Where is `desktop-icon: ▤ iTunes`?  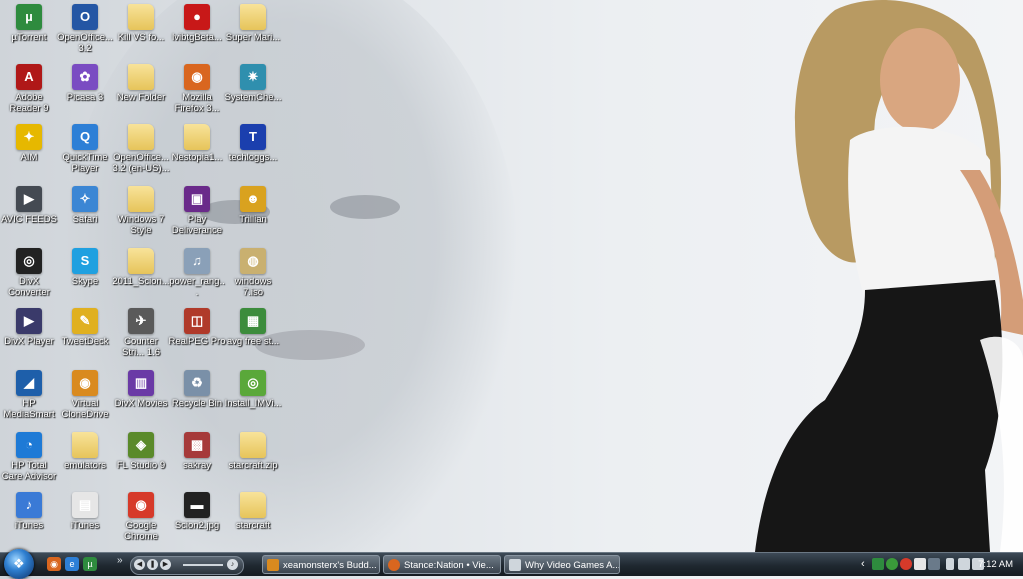 desktop-icon: ▤ iTunes is located at coordinates (85, 511).